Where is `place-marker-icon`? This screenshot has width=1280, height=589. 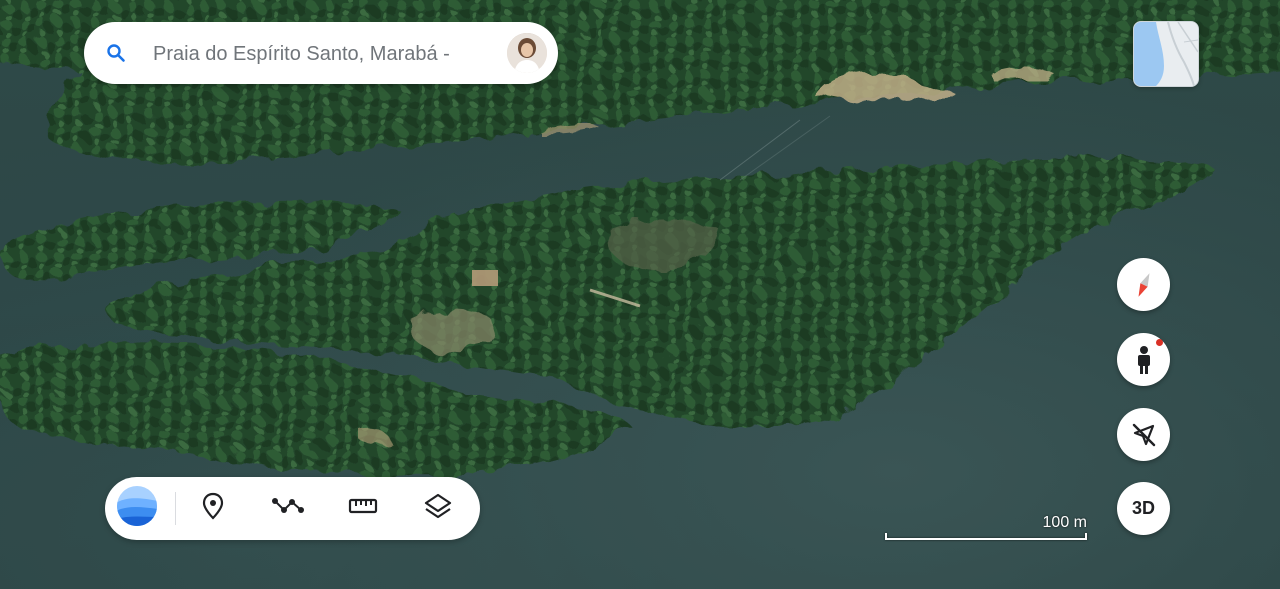
place-marker-icon is located at coordinates (213, 508).